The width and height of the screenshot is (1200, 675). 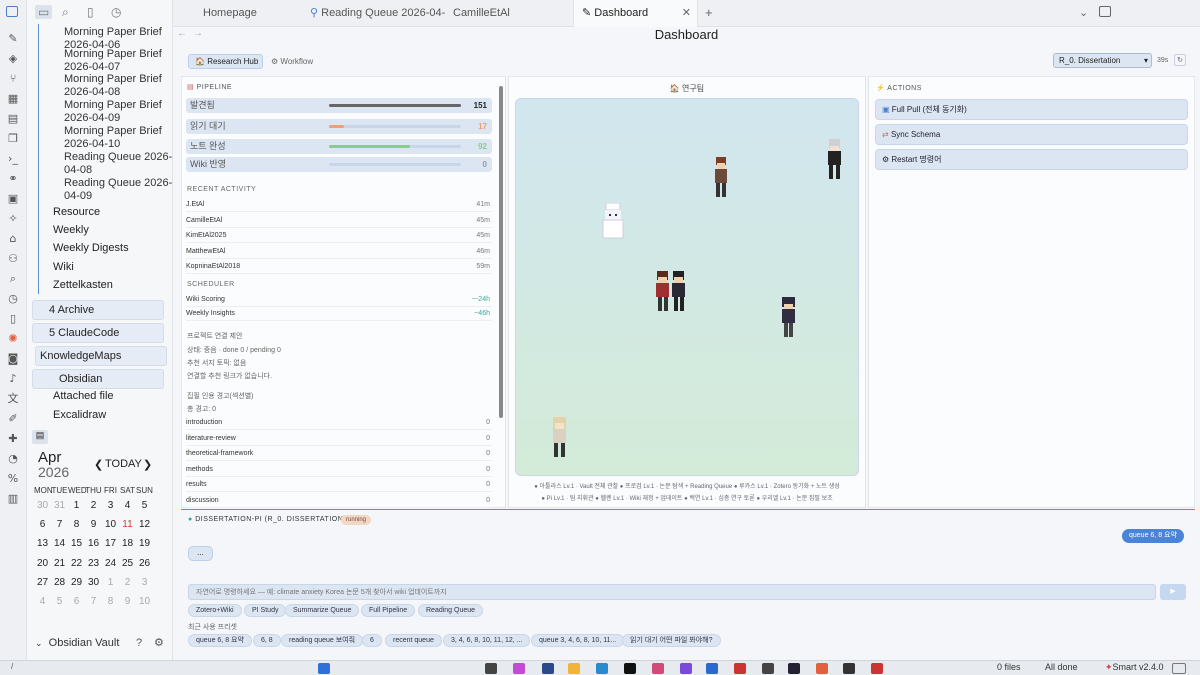 What do you see at coordinates (835, 160) in the screenshot?
I see `character-silver` at bounding box center [835, 160].